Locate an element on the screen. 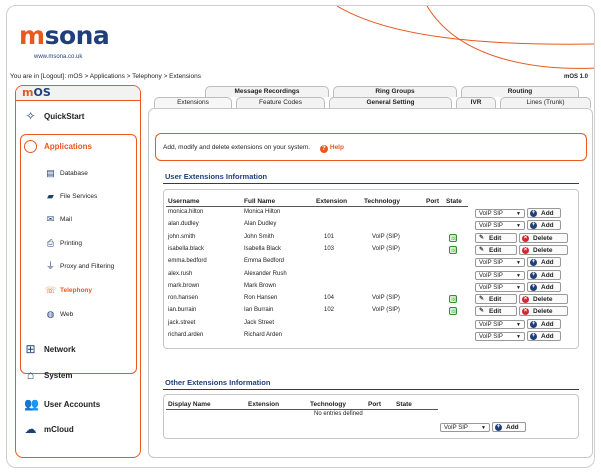  column-header-full name: Full Name is located at coordinates (260, 201).